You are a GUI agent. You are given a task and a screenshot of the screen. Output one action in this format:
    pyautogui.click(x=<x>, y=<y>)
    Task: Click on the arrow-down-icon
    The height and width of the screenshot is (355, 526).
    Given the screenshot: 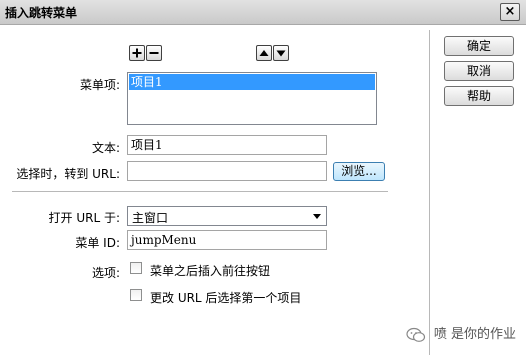 What is the action you would take?
    pyautogui.click(x=281, y=53)
    